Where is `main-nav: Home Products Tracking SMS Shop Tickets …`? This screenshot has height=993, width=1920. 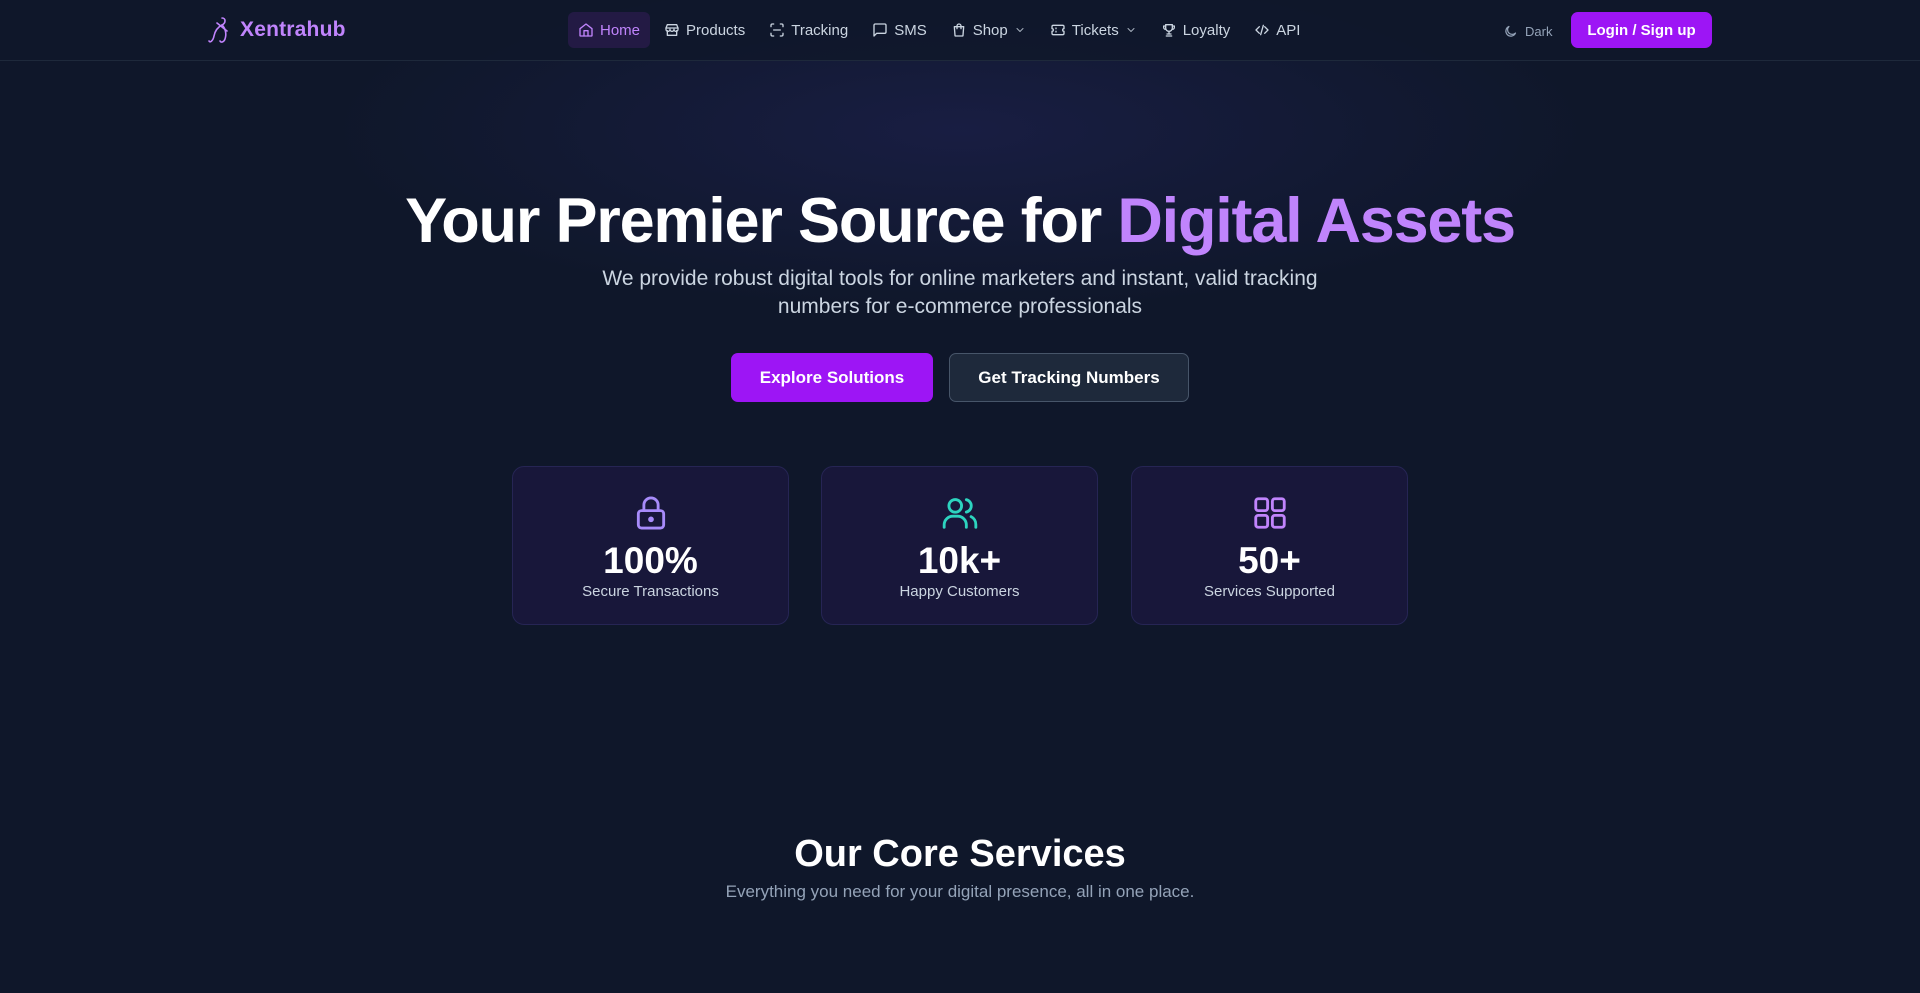 main-nav: Home Products Tracking SMS Shop Tickets … is located at coordinates (939, 30).